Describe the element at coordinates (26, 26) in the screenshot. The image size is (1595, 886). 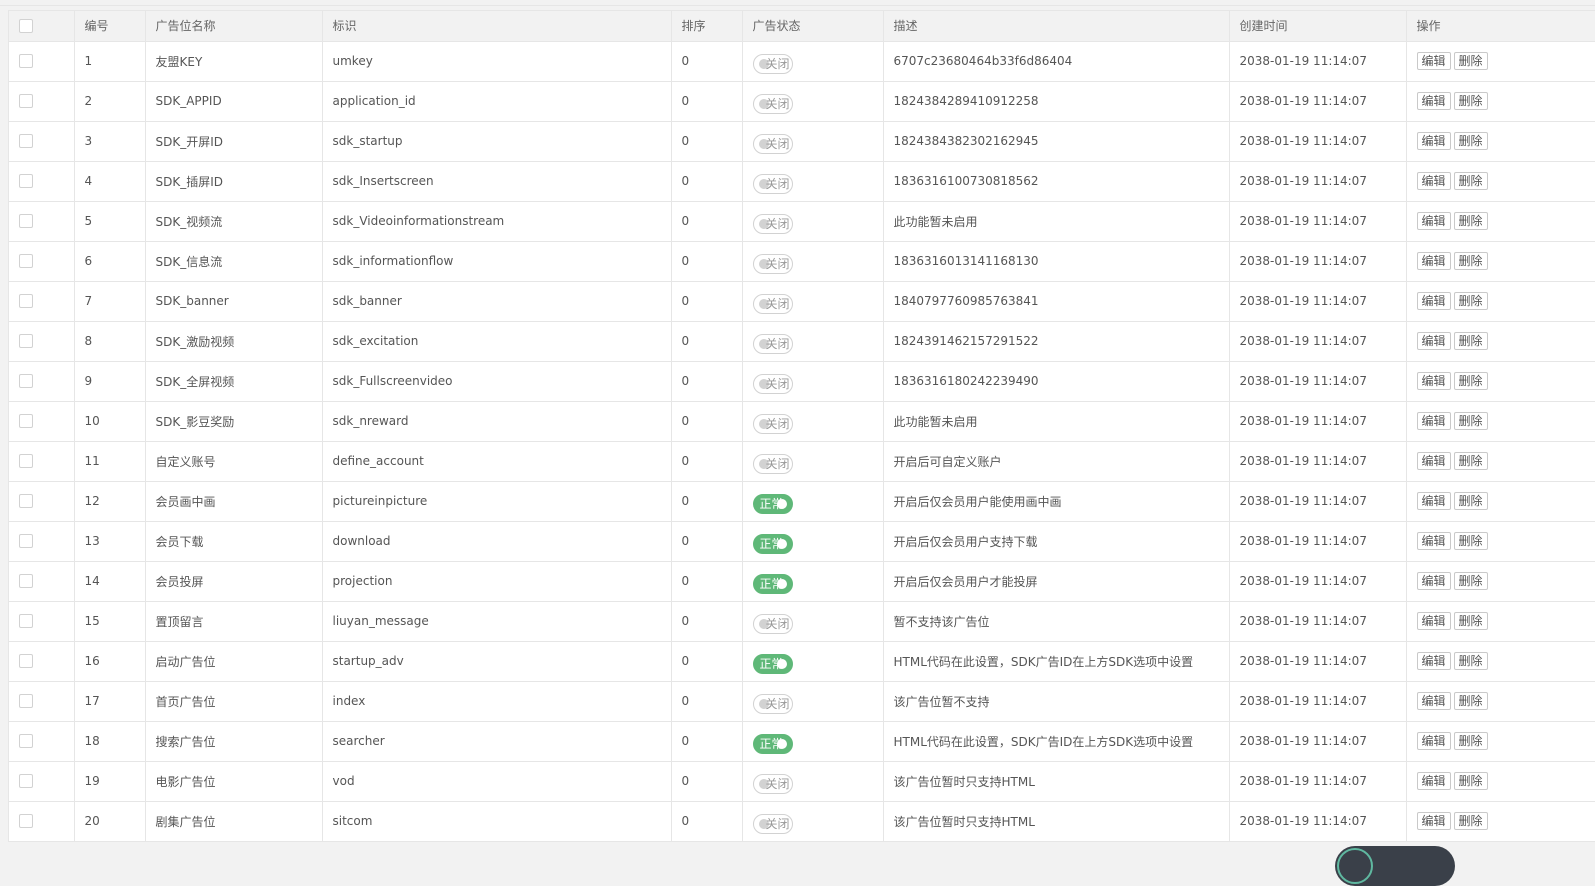
I see `select-all-checkbox` at that location.